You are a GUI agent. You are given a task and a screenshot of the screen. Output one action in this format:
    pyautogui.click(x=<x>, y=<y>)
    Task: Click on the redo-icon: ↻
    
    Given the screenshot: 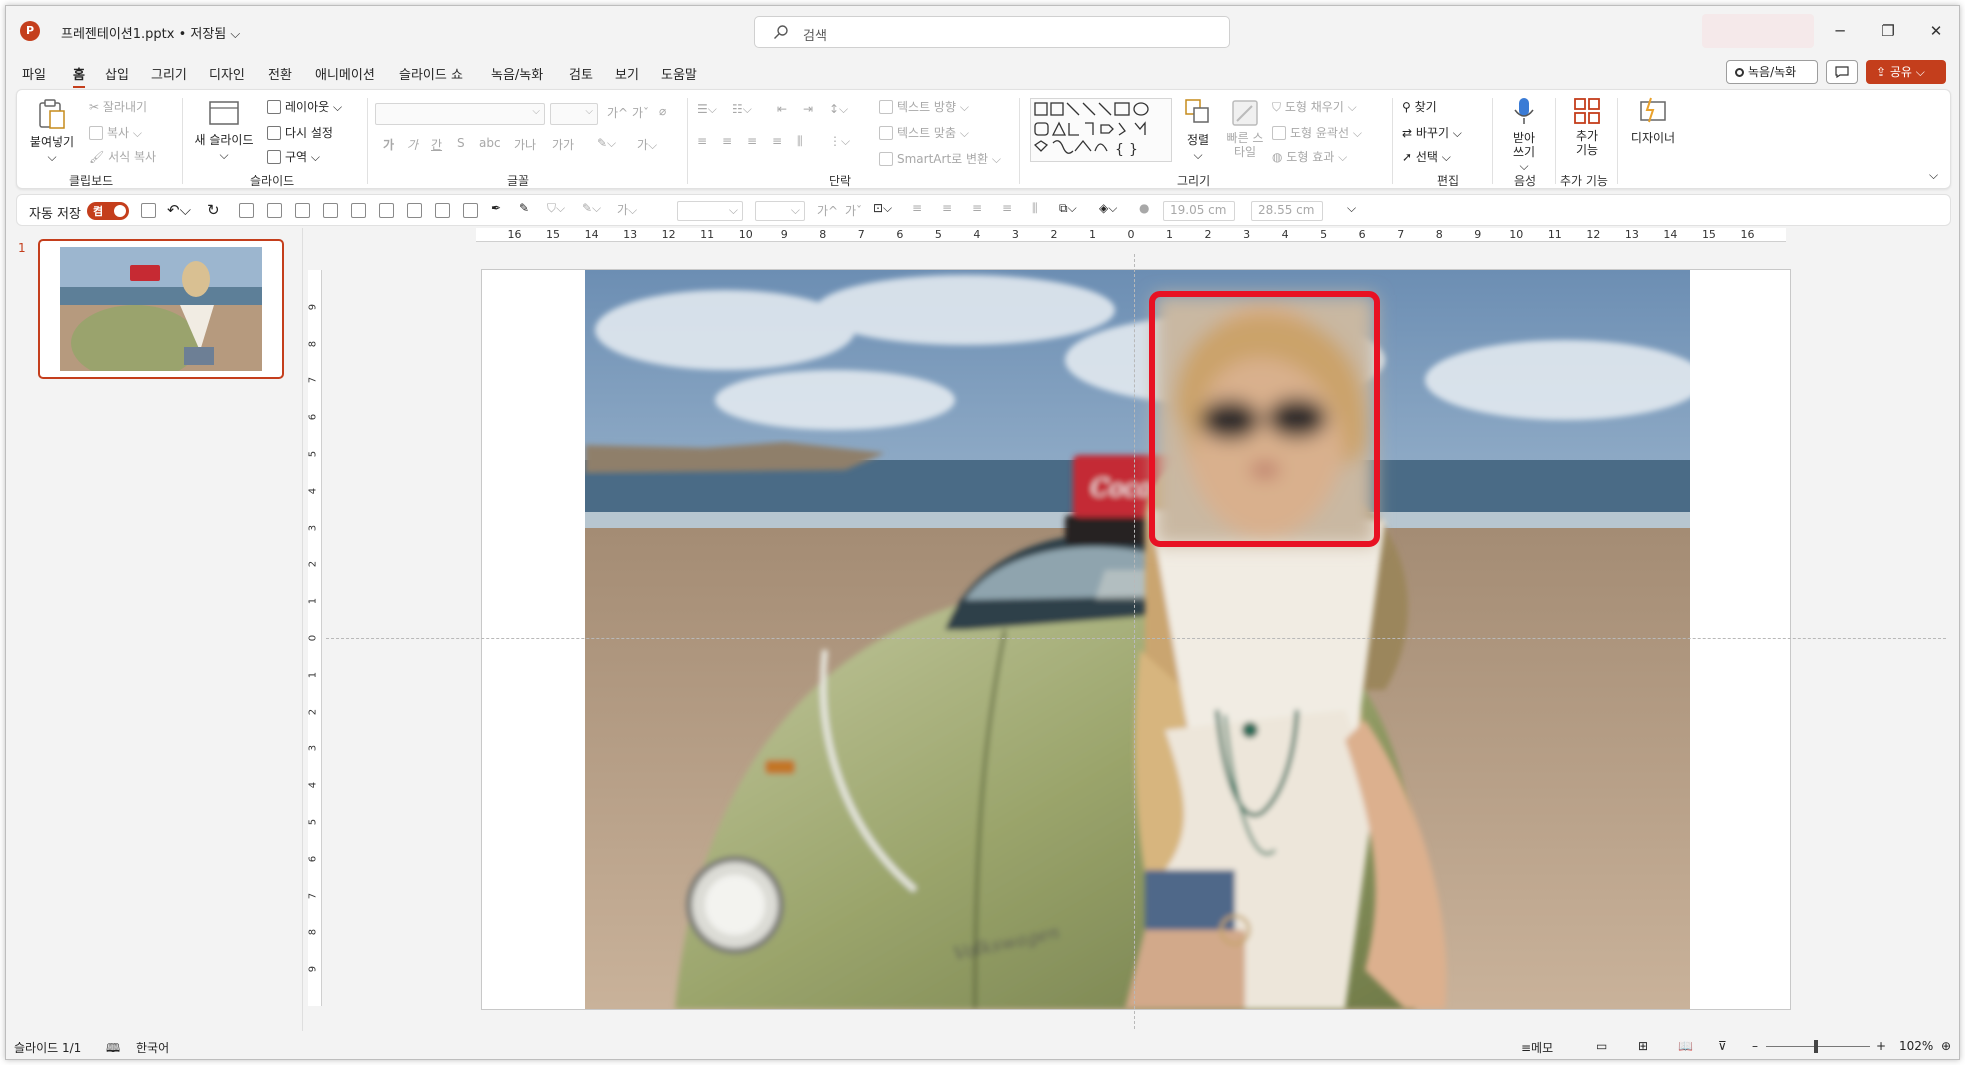 What is the action you would take?
    pyautogui.click(x=213, y=210)
    